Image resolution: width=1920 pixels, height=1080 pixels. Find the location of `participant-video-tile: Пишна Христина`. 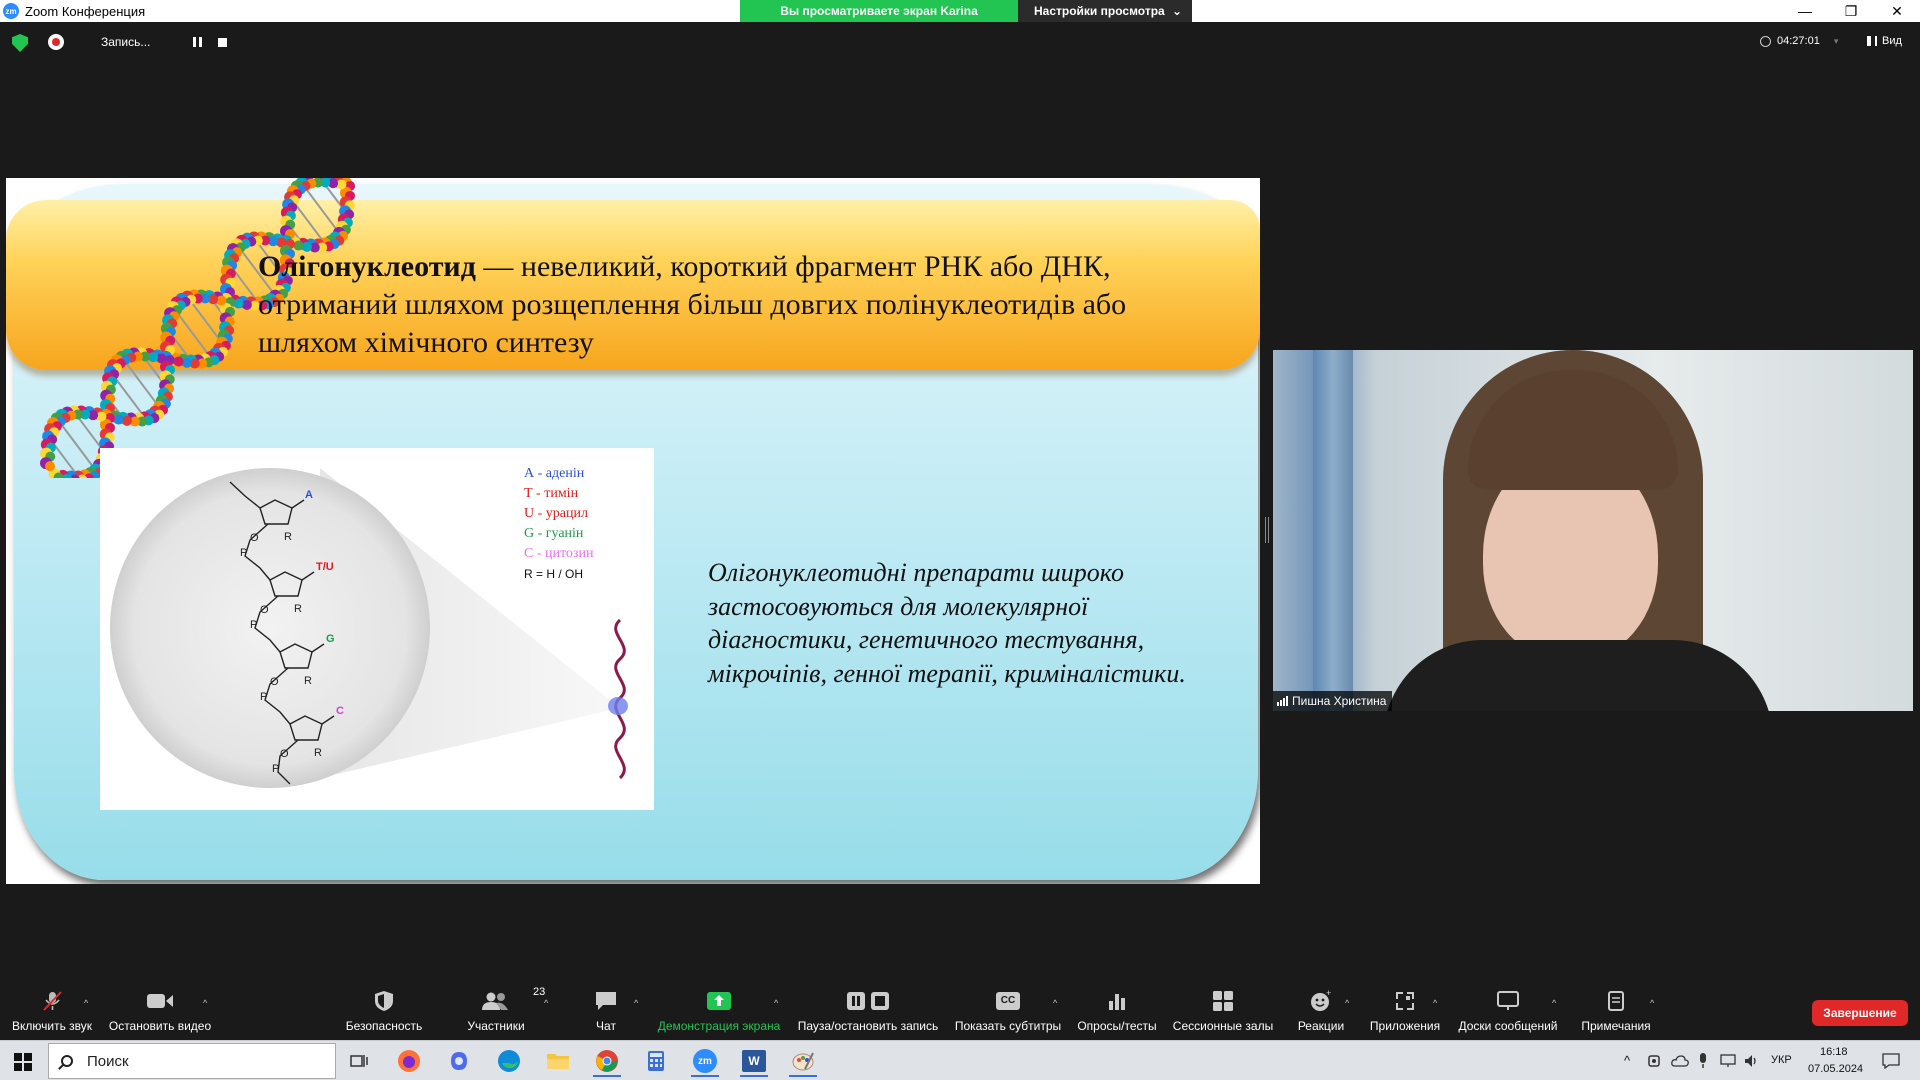

participant-video-tile: Пишна Христина is located at coordinates (1593, 530).